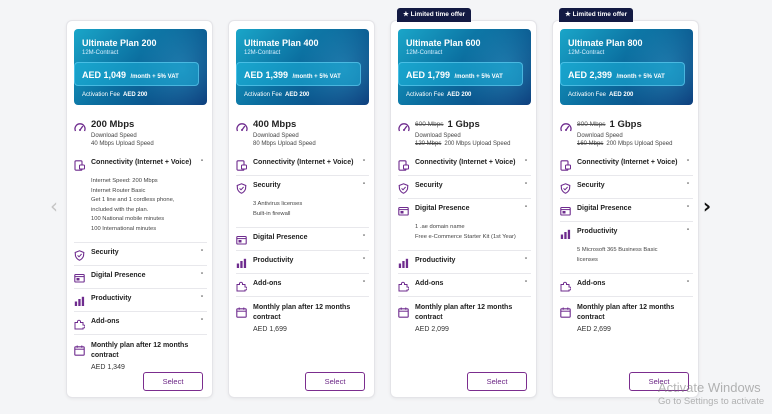 Image resolution: width=772 pixels, height=414 pixels. What do you see at coordinates (119, 43) in the screenshot?
I see `plan-name: Ultimate Plan 200` at bounding box center [119, 43].